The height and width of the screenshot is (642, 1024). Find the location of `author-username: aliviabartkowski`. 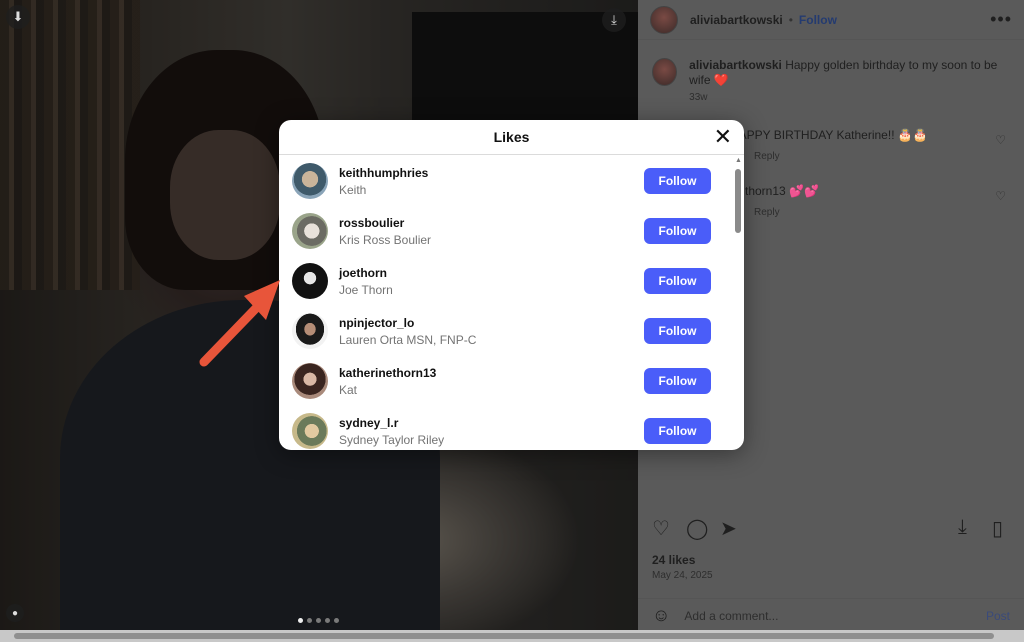

author-username: aliviabartkowski is located at coordinates (736, 20).